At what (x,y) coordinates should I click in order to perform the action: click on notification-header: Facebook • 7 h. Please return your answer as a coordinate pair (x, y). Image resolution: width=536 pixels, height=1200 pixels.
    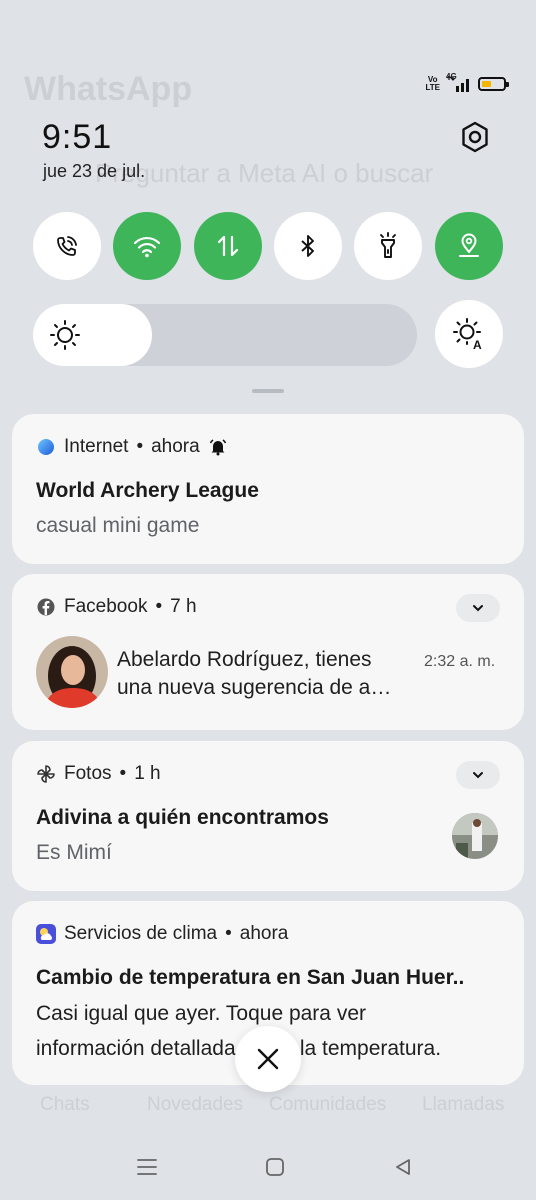
    Looking at the image, I should click on (116, 607).